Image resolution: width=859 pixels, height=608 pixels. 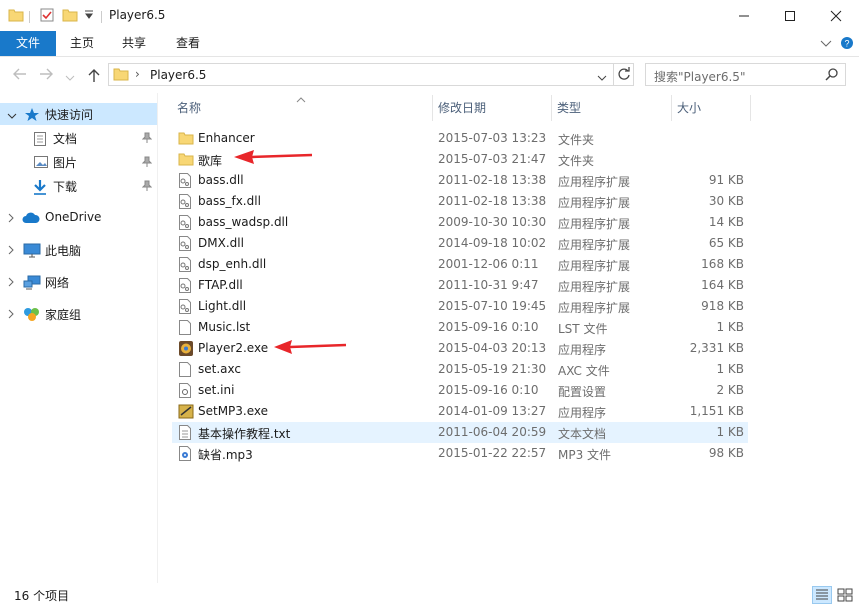 I want to click on properties-icon, so click(x=47, y=16).